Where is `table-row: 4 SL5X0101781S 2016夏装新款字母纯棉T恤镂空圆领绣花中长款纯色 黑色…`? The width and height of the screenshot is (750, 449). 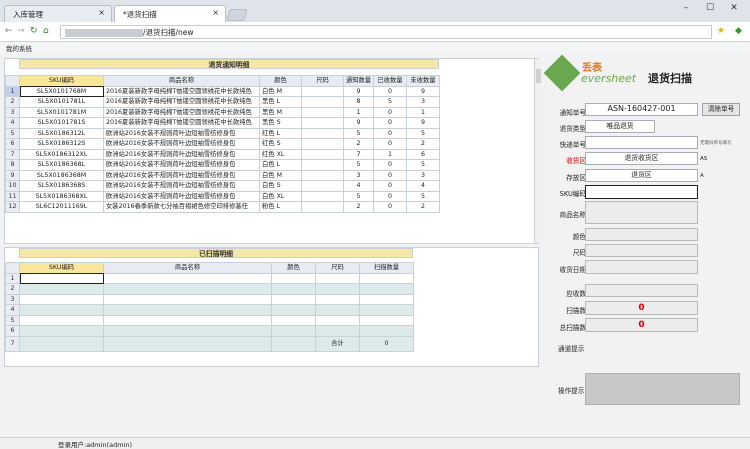
table-row: 4 SL5X0101781S 2016夏装新款字母纯棉T恤镂空圆领绣花中长款纯色 黑色… is located at coordinates (222, 123).